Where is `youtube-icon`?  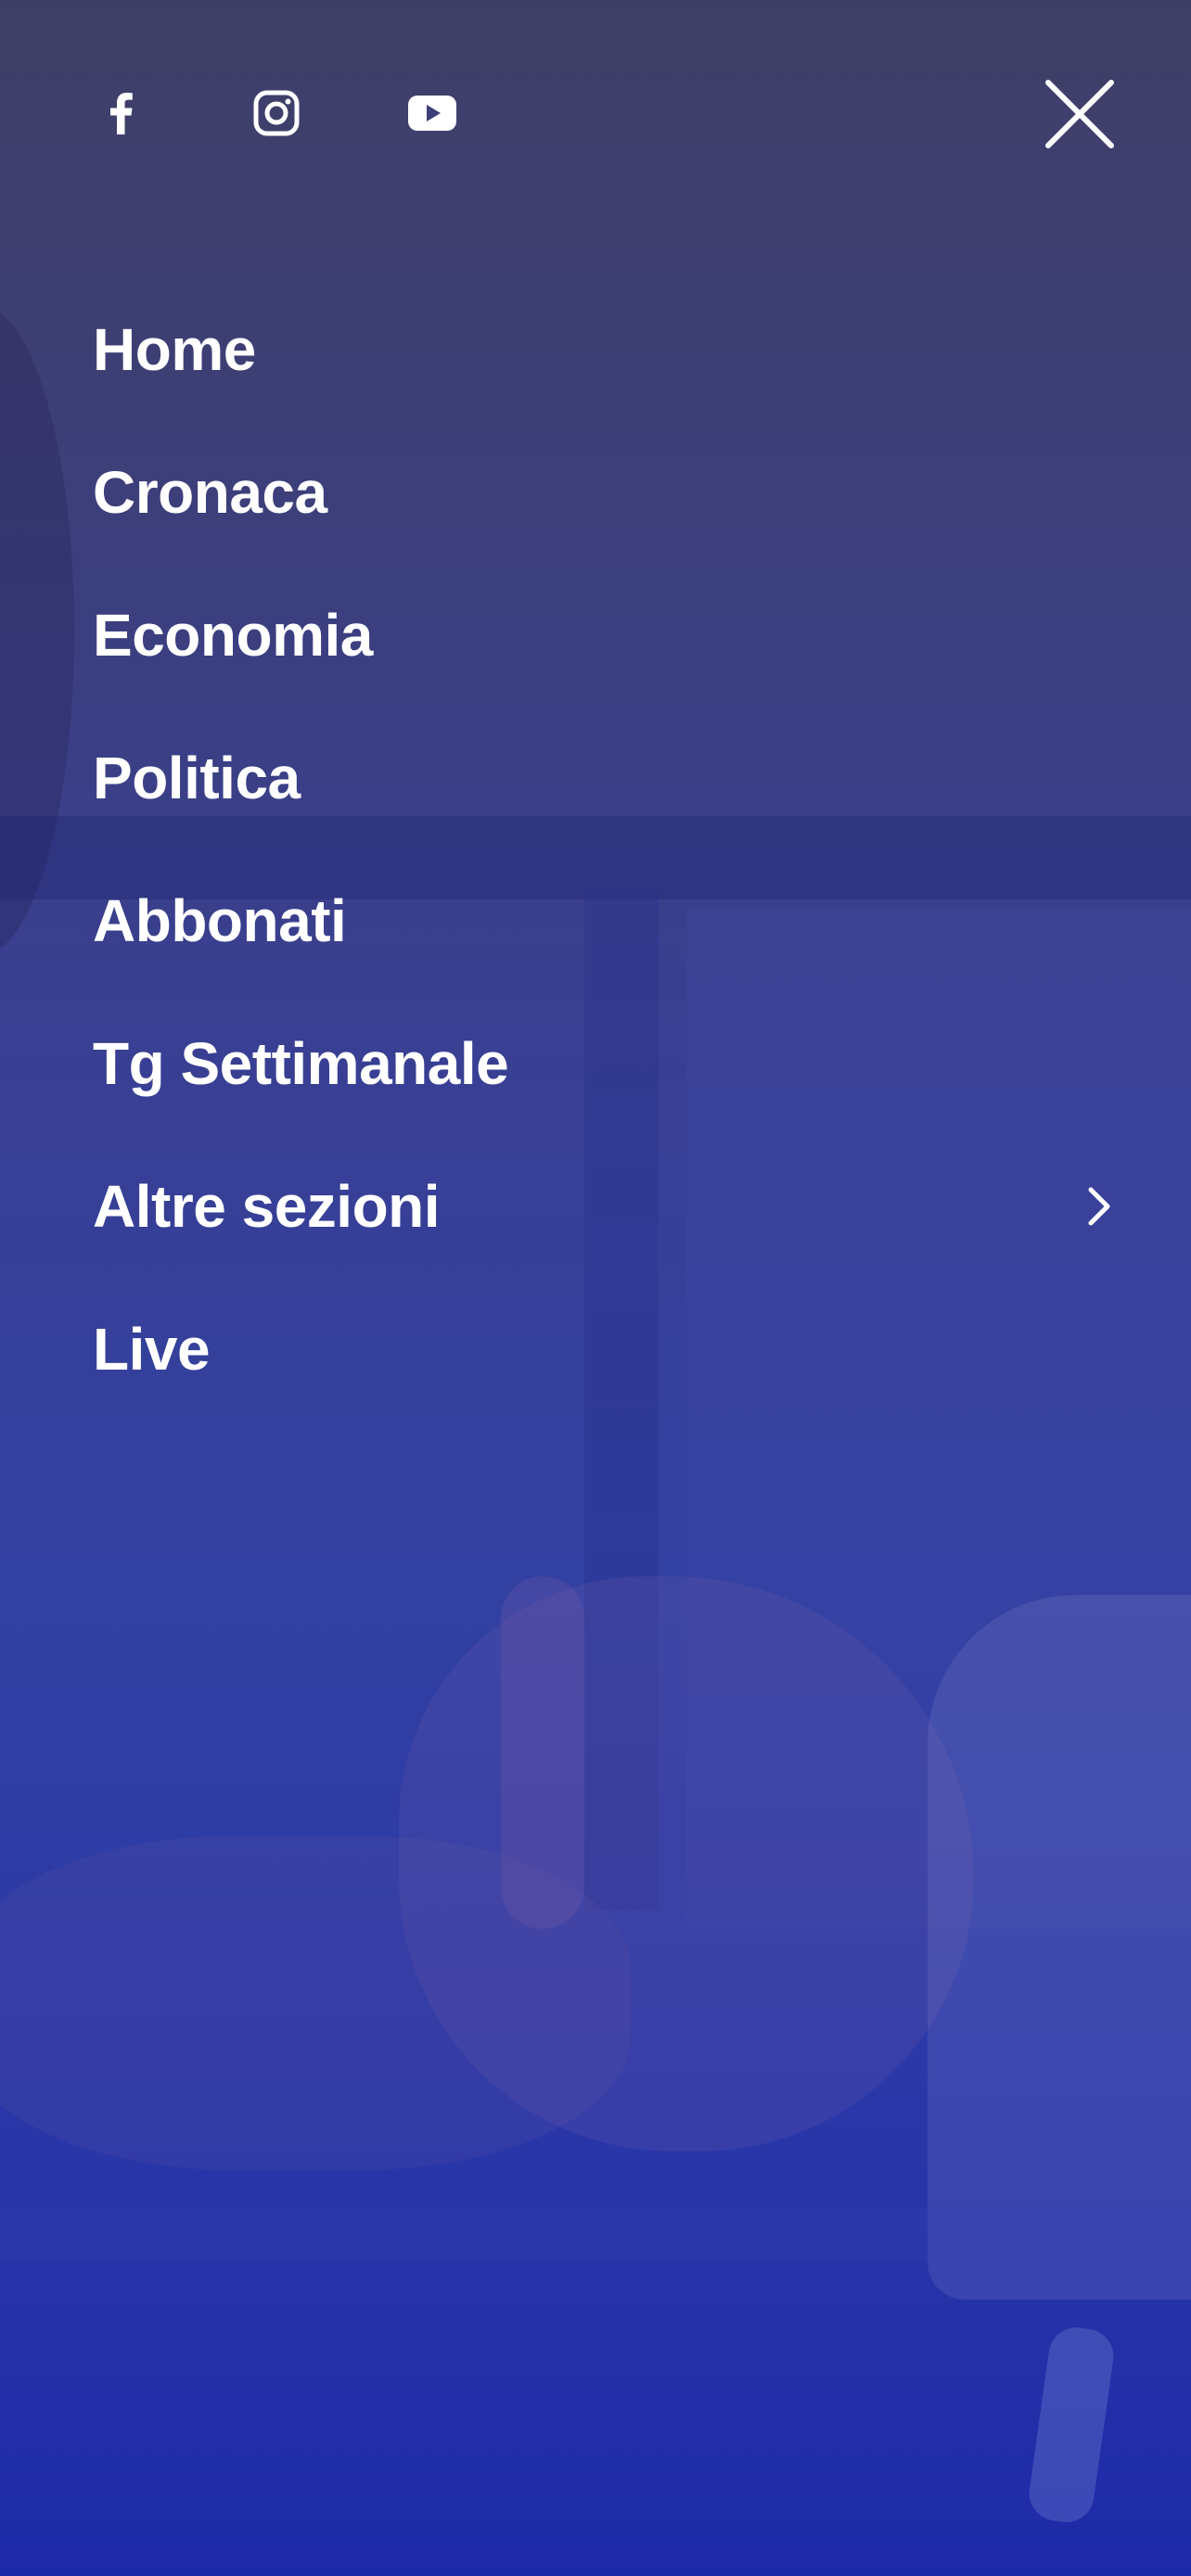 youtube-icon is located at coordinates (432, 113).